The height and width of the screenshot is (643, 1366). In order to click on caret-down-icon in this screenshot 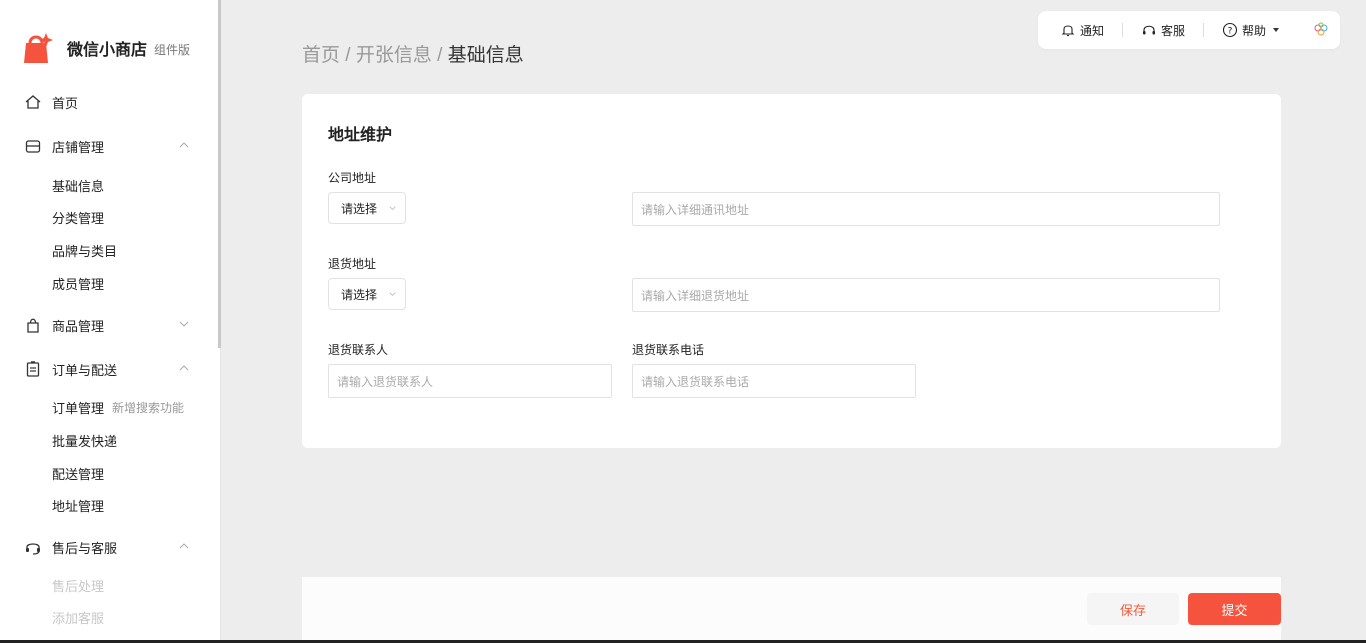, I will do `click(1276, 30)`.